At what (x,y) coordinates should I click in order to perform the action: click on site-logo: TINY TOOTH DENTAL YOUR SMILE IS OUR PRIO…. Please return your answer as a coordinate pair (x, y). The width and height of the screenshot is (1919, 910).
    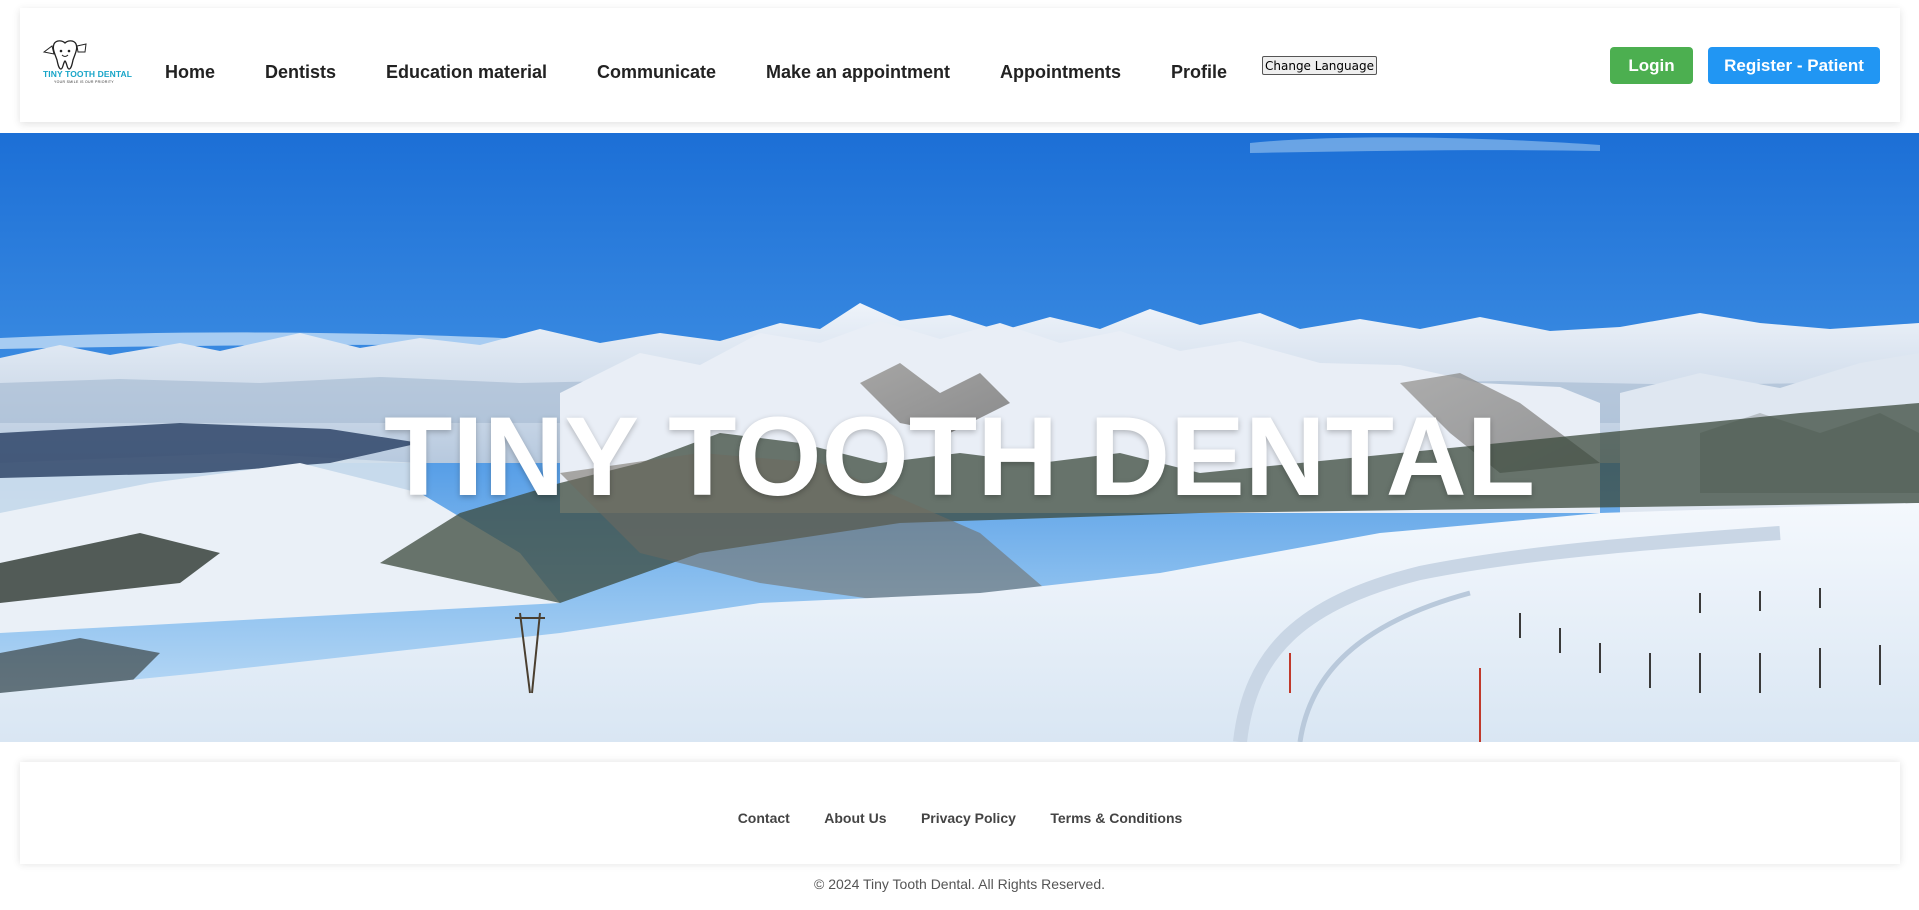
    Looking at the image, I should click on (86, 64).